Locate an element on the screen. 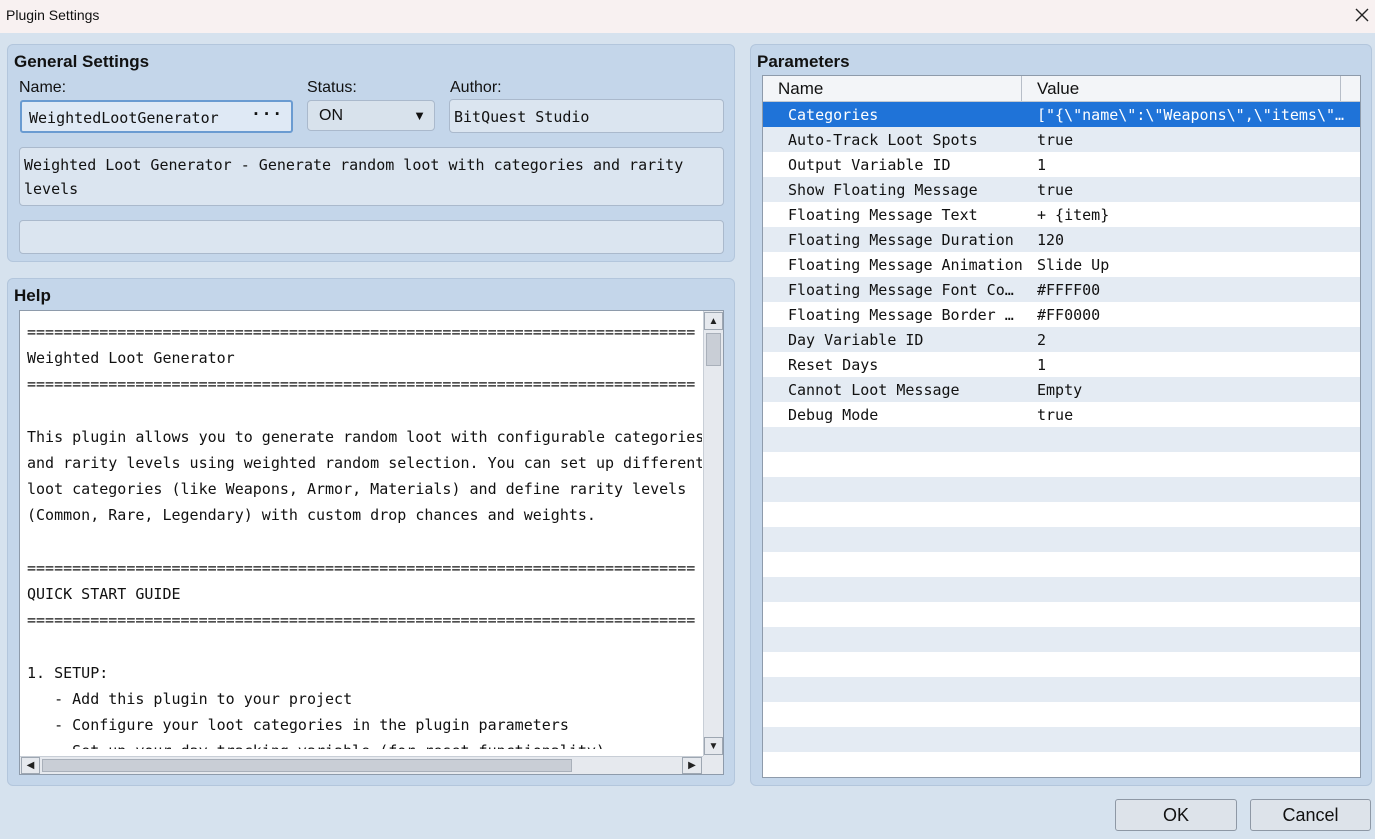  name-value: WeightedLootGenerator is located at coordinates (124, 118).